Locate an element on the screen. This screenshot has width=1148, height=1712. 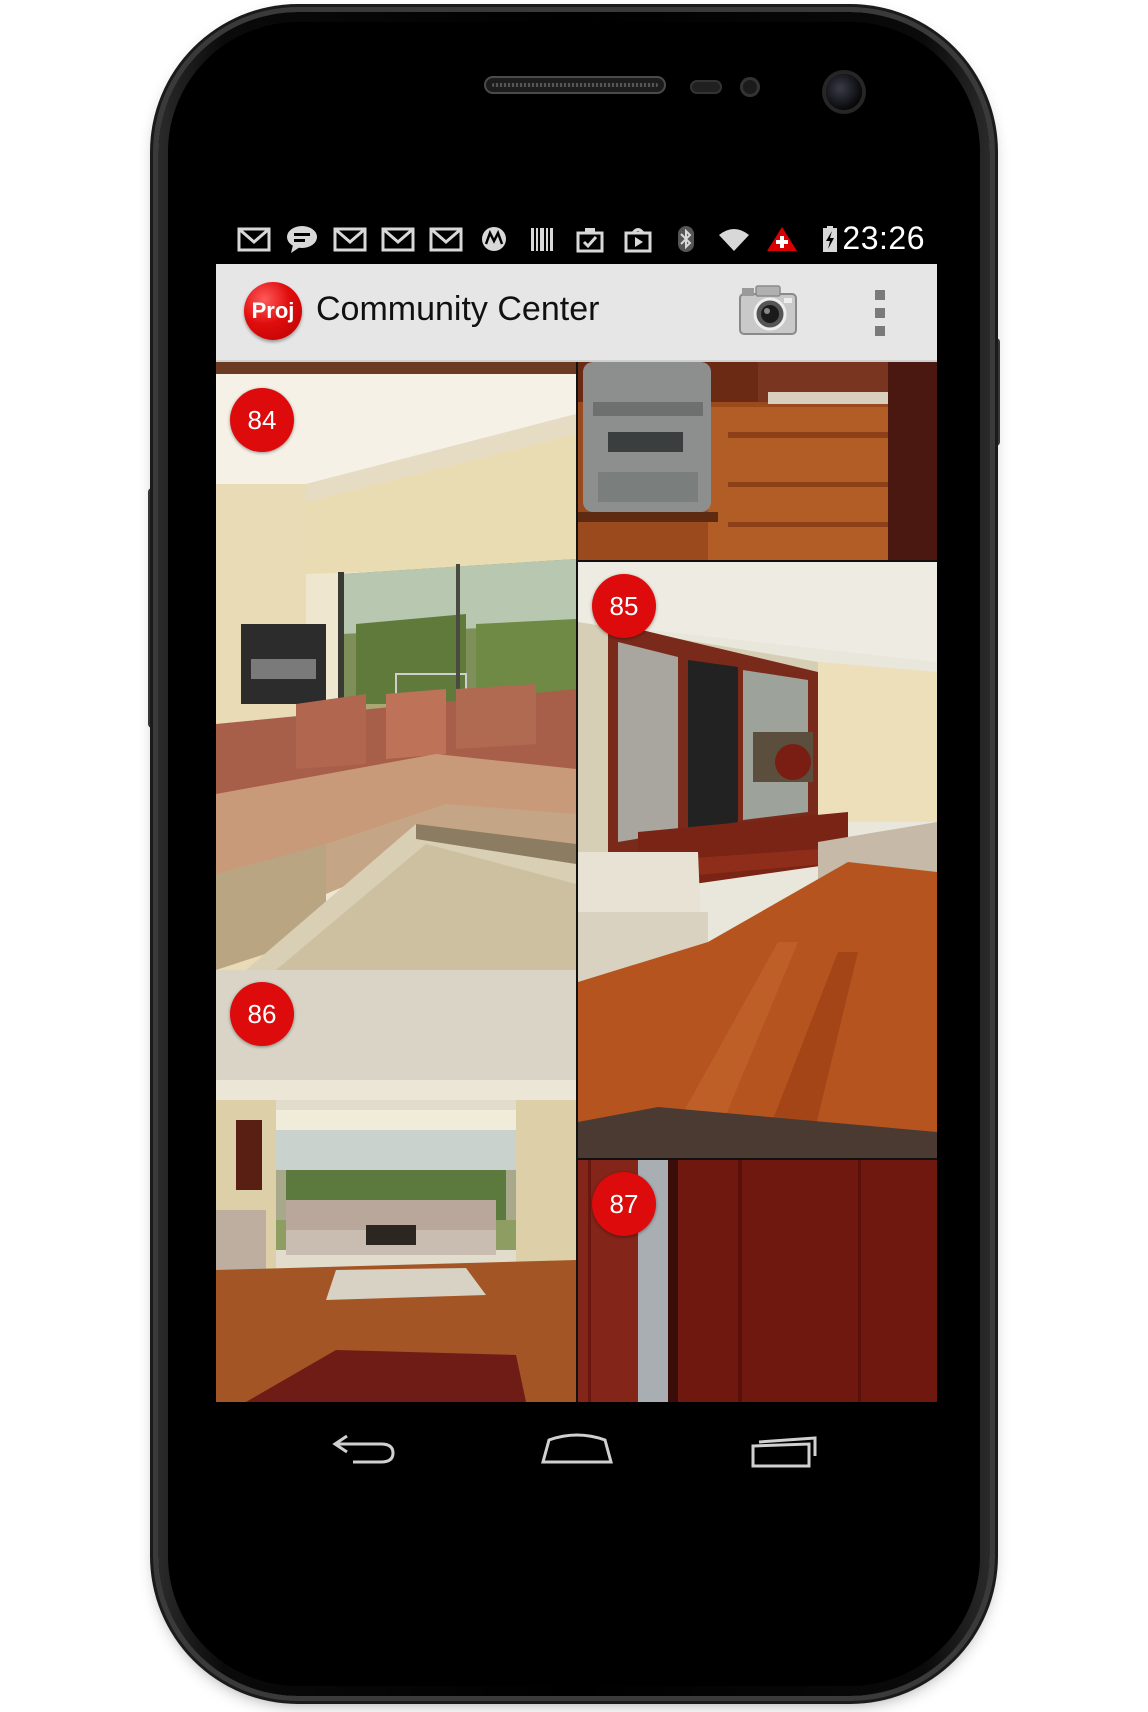
camera-icon is located at coordinates (768, 310).